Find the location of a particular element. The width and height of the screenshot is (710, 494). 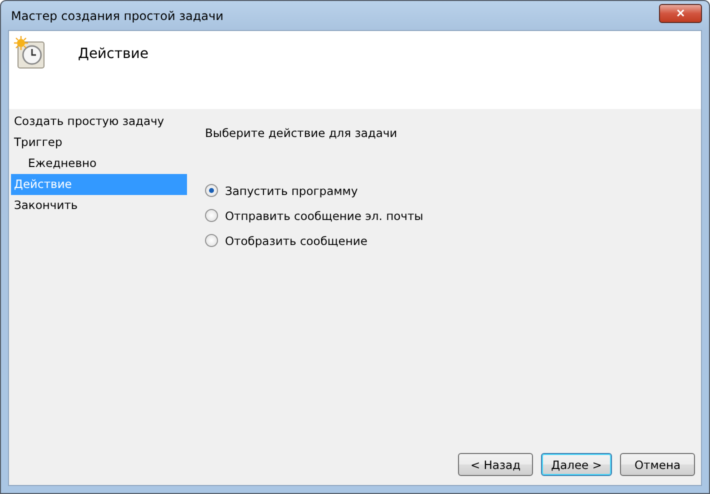

dialog-button: Отмена is located at coordinates (657, 464).